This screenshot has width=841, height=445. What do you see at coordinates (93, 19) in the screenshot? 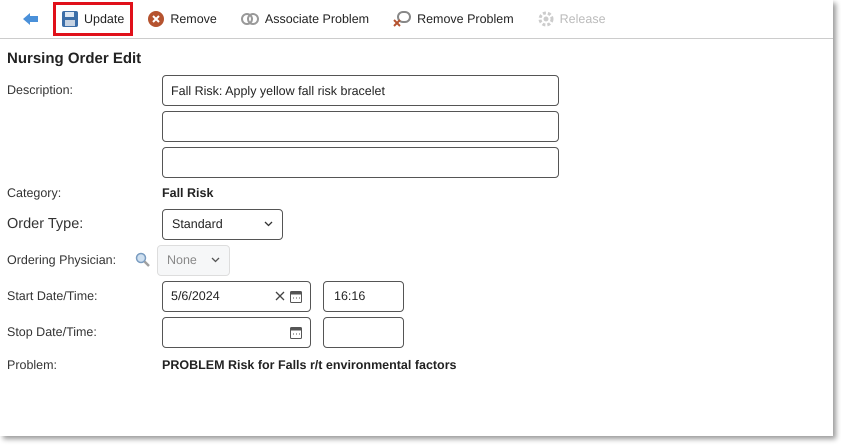
I see `update-button: Update` at bounding box center [93, 19].